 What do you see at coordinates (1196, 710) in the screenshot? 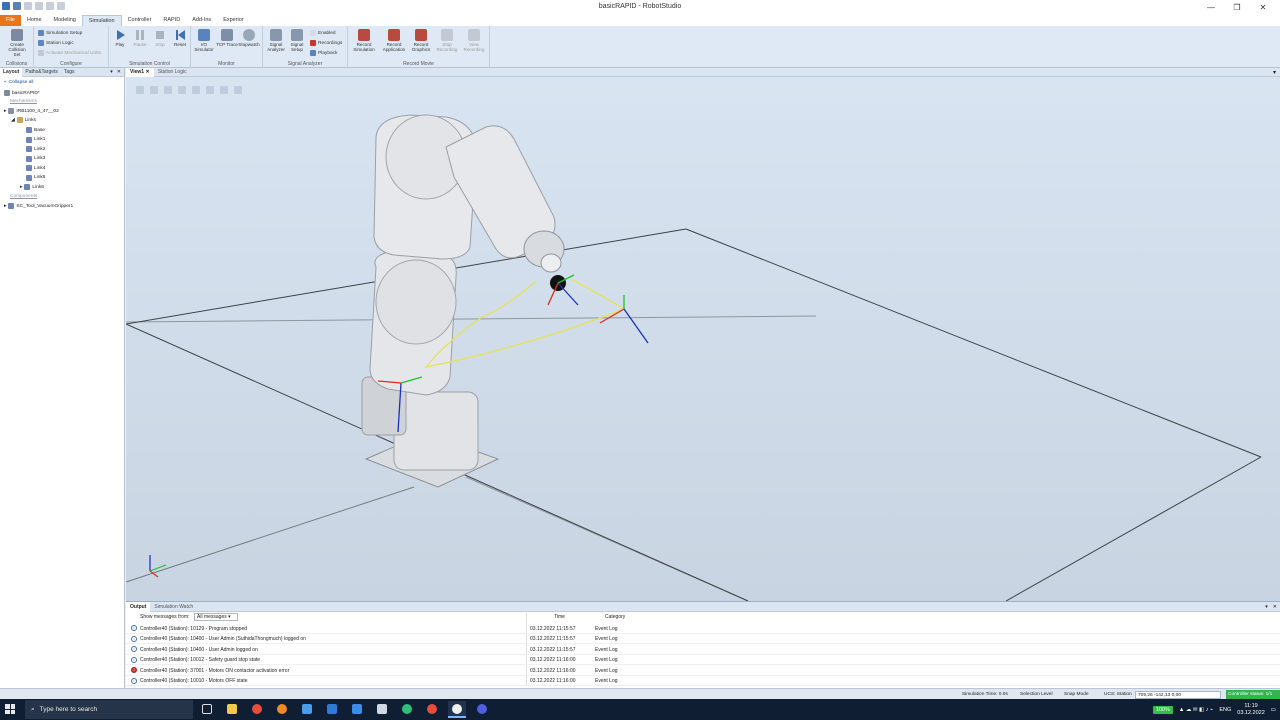
I see `tray-icons: ▲ ☁ ✉ ◧ ♪ ⌁` at bounding box center [1196, 710].